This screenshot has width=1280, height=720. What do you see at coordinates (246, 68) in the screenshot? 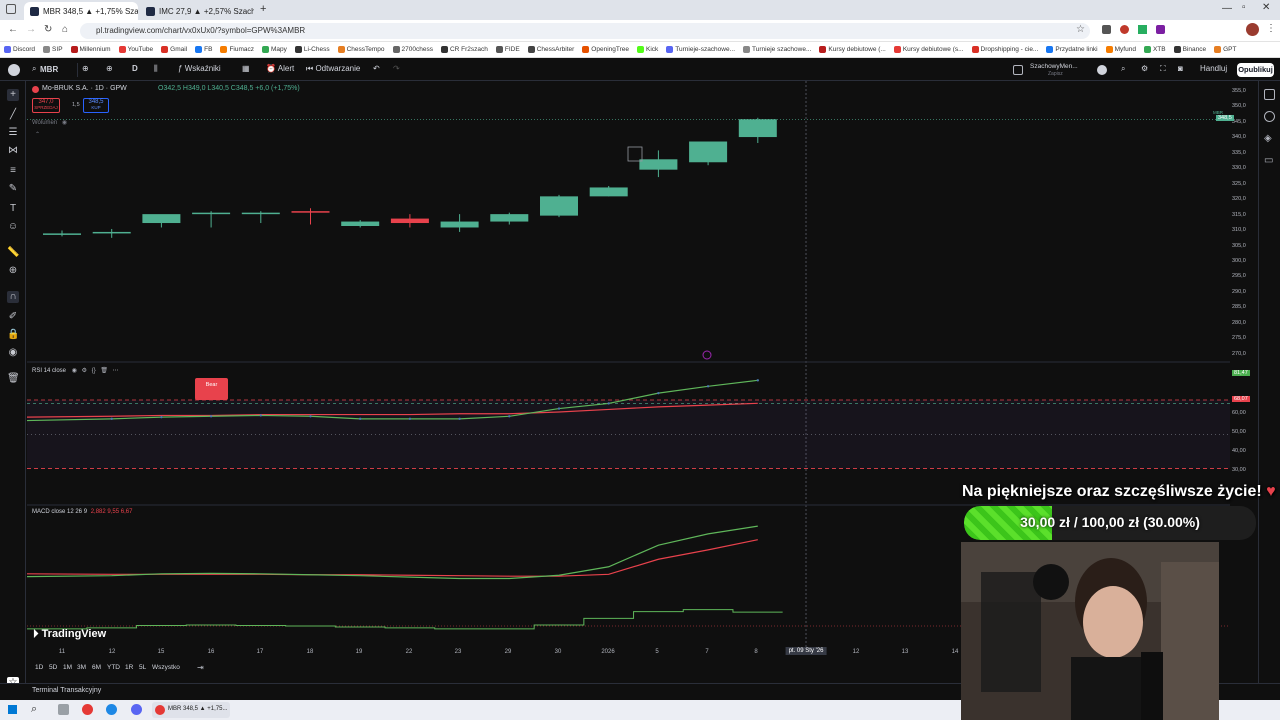
I see `templates-icon: ▦` at bounding box center [246, 68].